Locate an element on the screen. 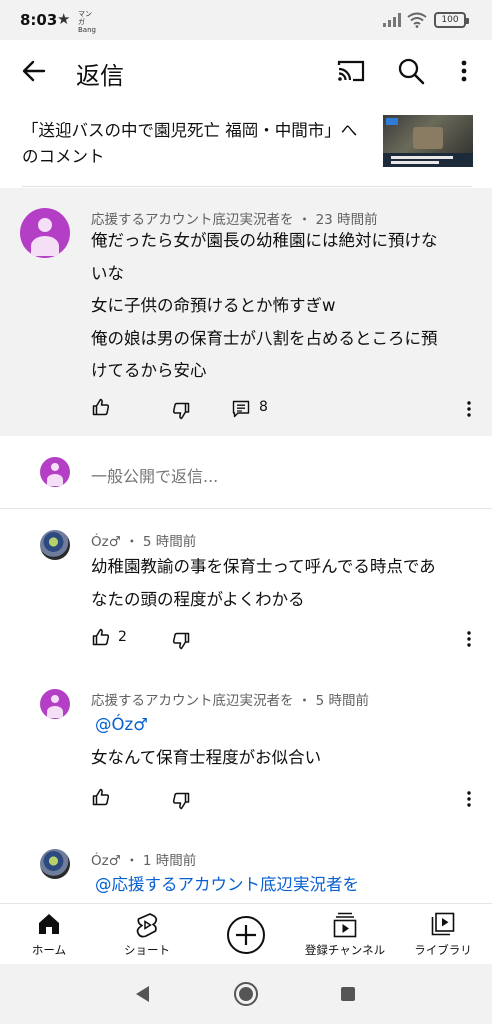  comment-line: いな is located at coordinates (107, 273).